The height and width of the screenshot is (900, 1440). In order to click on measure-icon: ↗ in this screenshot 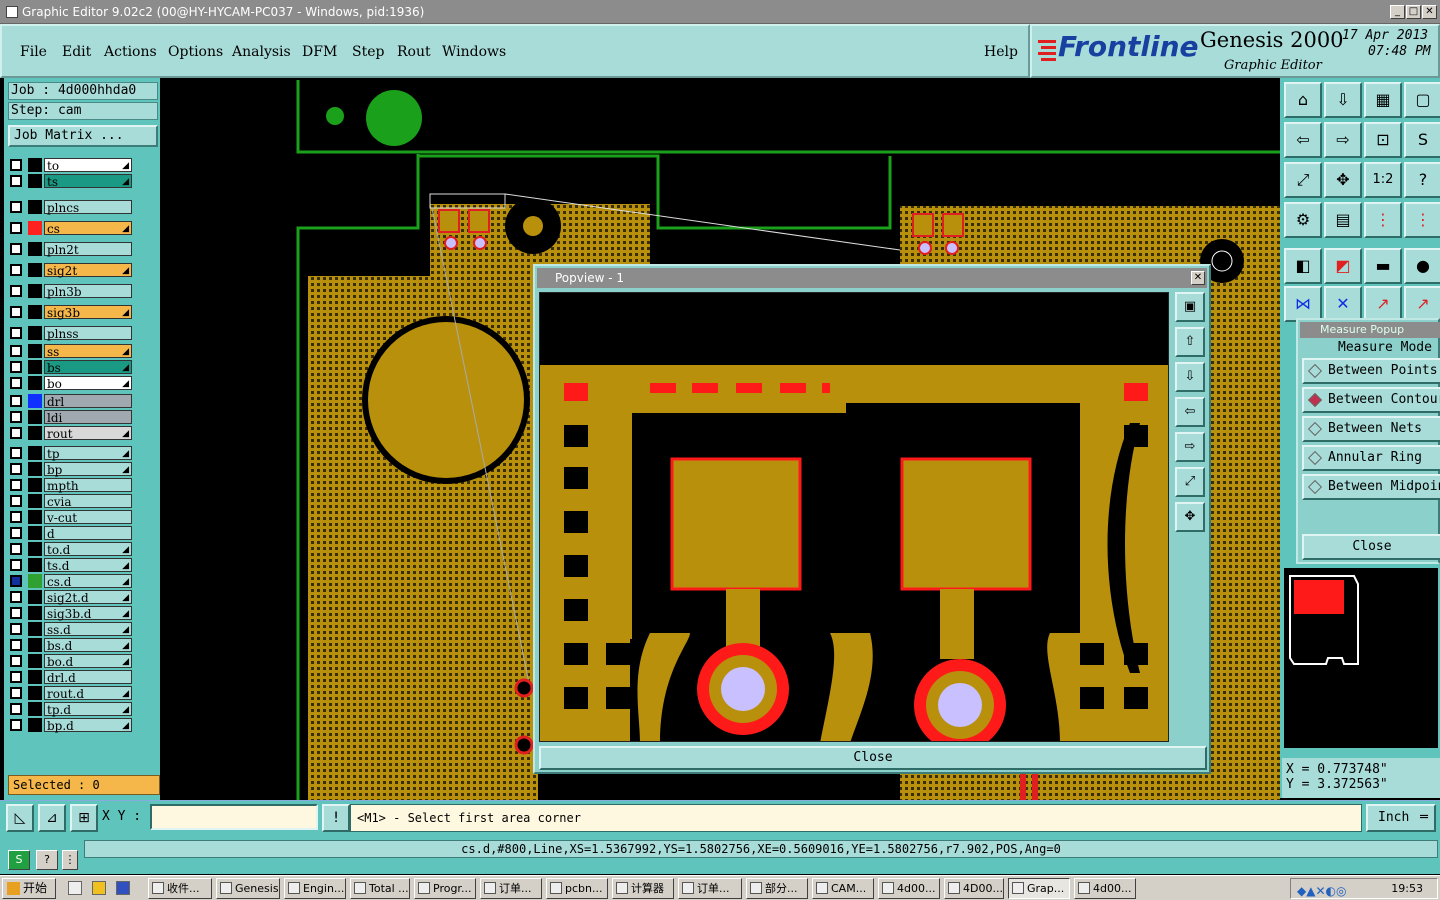, I will do `click(1383, 304)`.